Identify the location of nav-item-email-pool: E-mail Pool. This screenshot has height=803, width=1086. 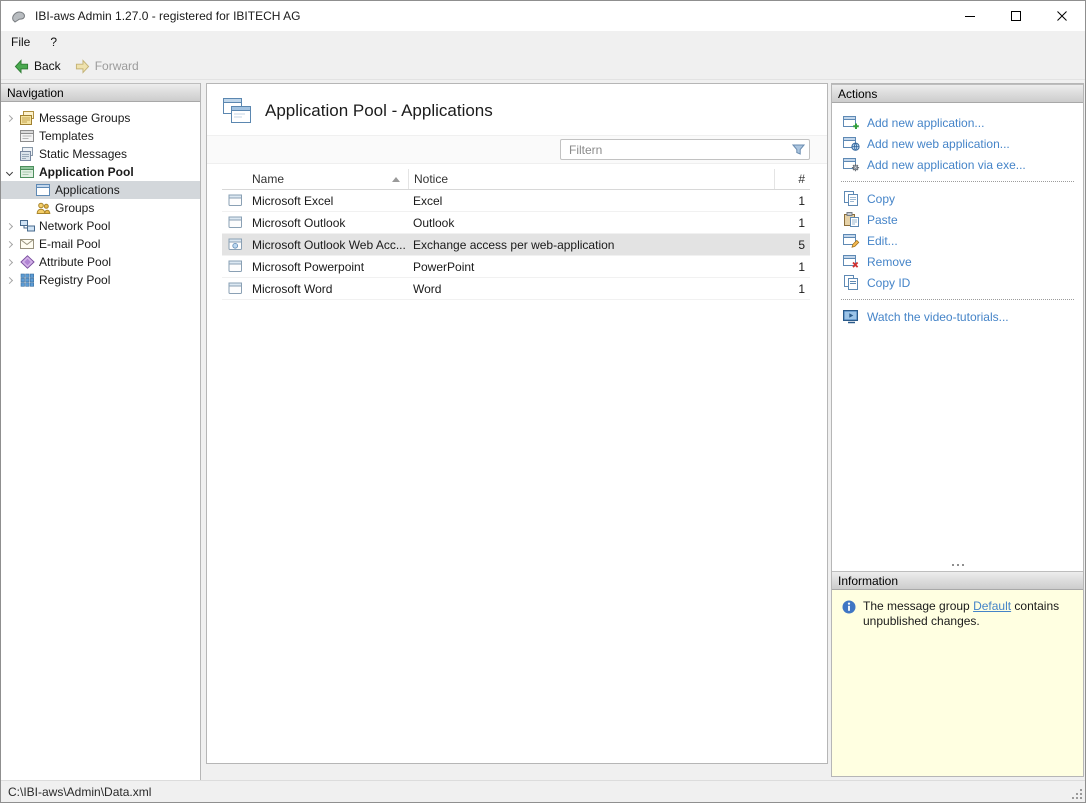
(100, 244).